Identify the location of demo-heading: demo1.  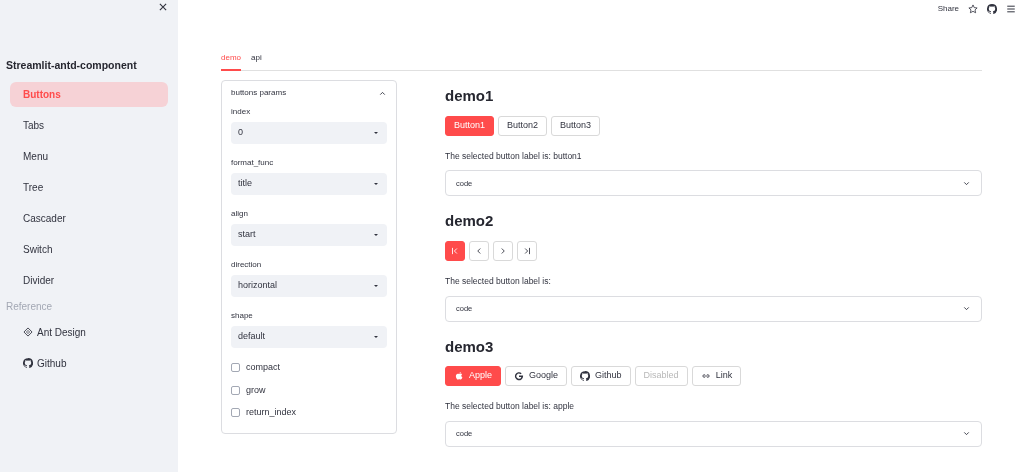
(470, 96).